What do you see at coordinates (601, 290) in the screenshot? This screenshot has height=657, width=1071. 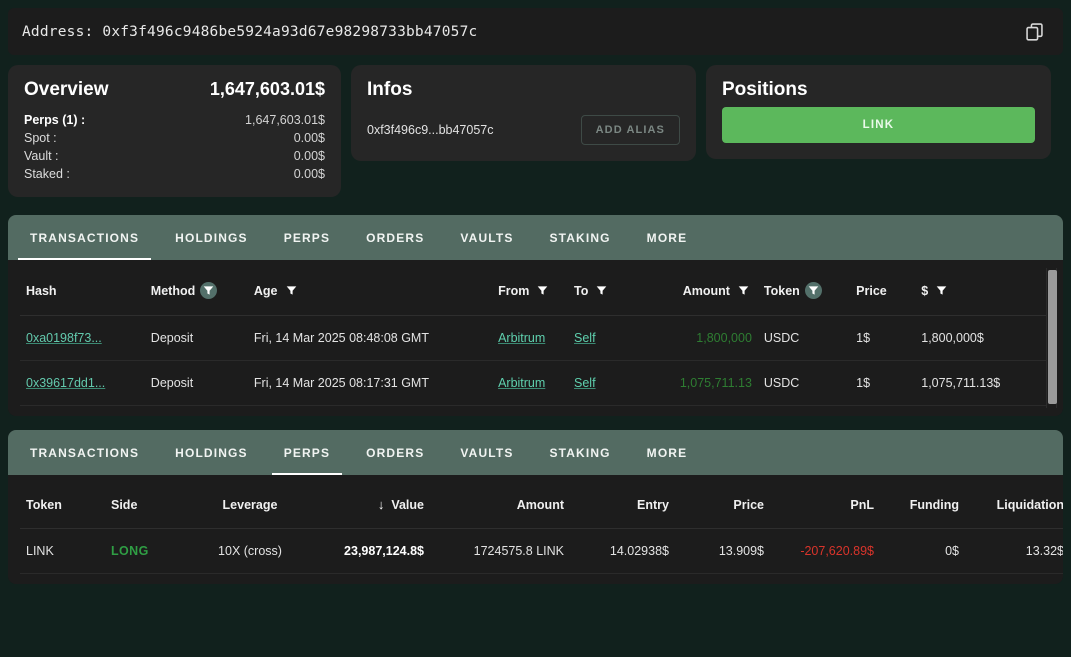 I see `filter-icon-to` at bounding box center [601, 290].